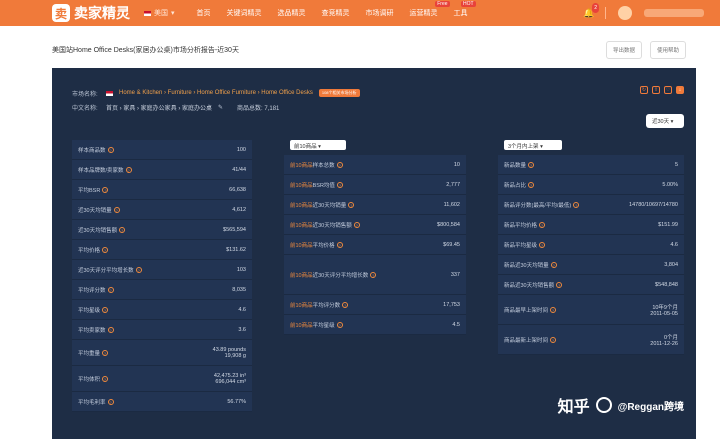 Image resolution: width=720 pixels, height=439 pixels. I want to click on stat-row: 新品平均价格? $151.99, so click(591, 225).